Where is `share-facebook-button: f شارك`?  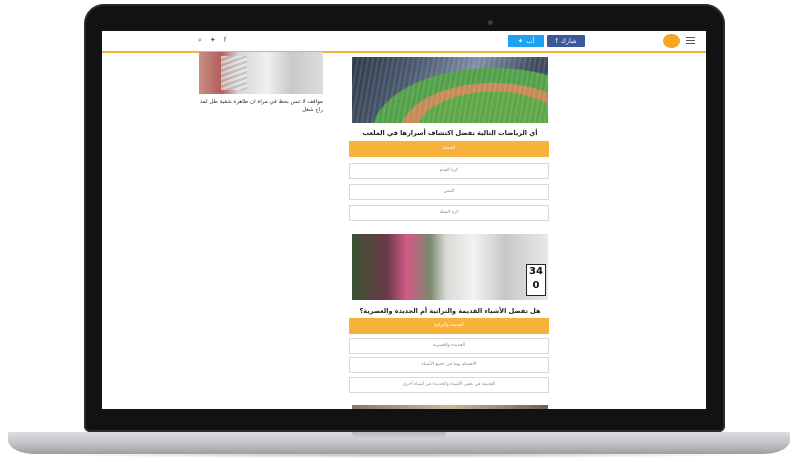 share-facebook-button: f شارك is located at coordinates (566, 41).